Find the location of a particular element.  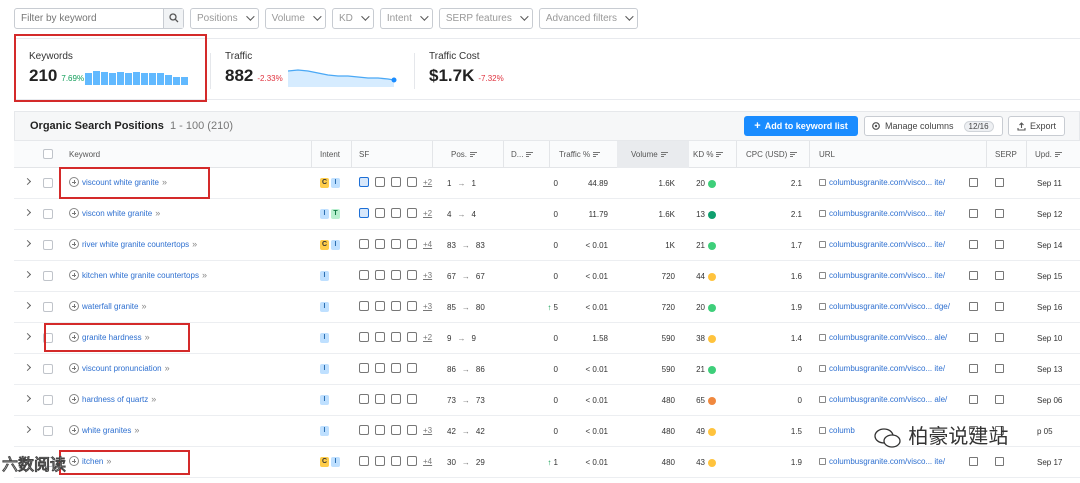

column-traffic: Traffic % is located at coordinates (580, 154).